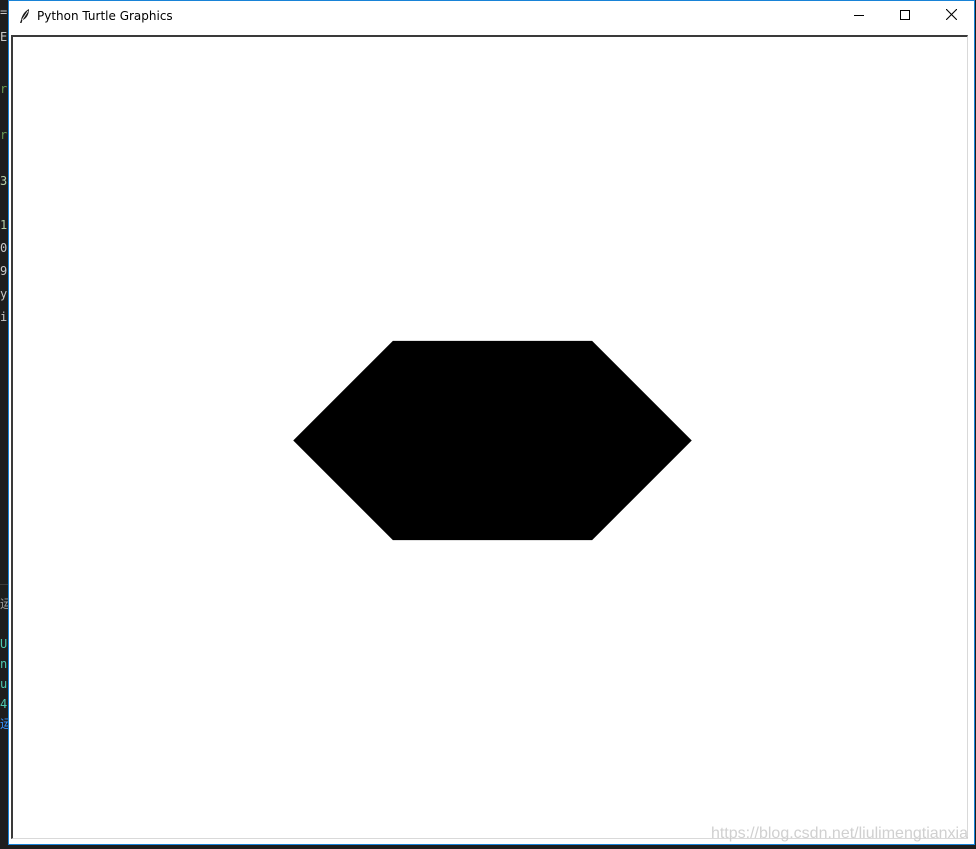 This screenshot has height=849, width=976. I want to click on close-button, so click(951, 16).